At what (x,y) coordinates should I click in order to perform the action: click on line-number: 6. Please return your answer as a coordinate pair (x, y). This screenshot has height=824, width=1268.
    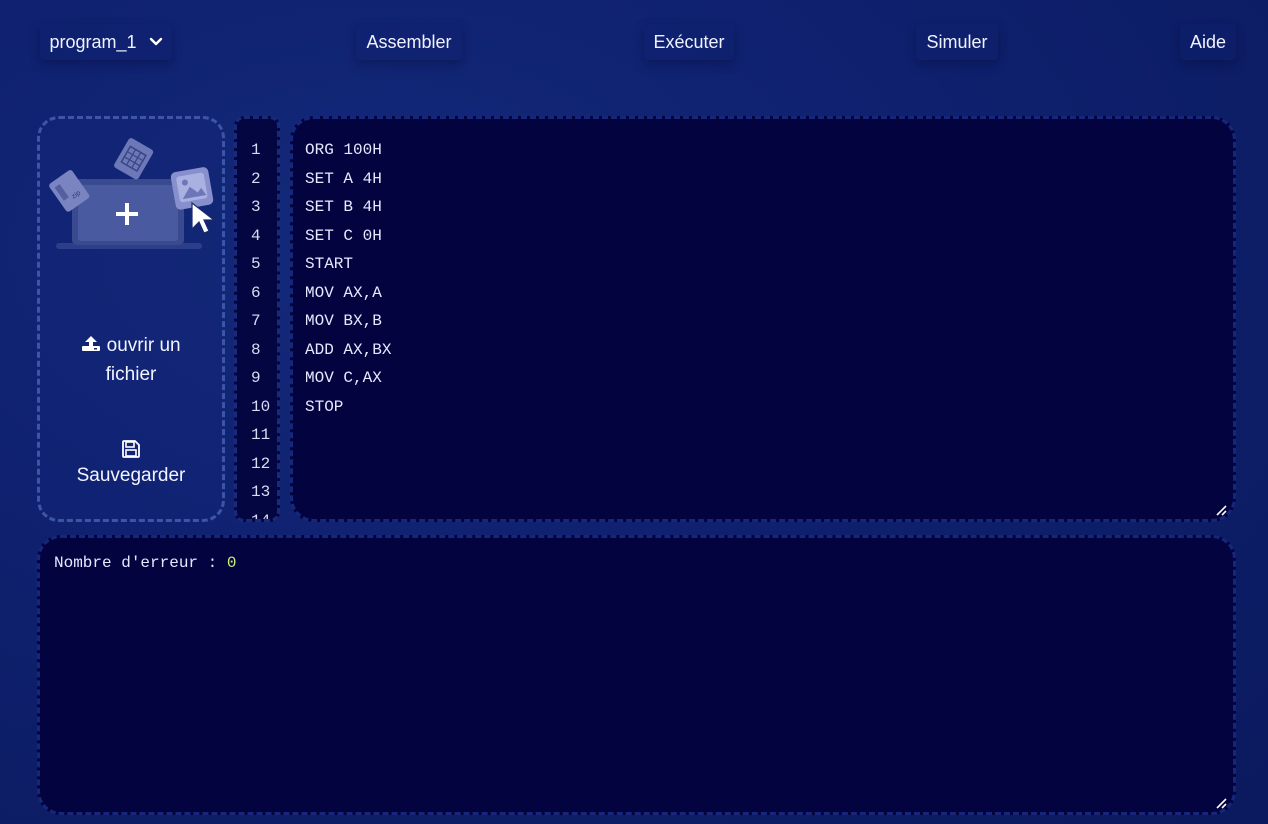
    Looking at the image, I should click on (256, 292).